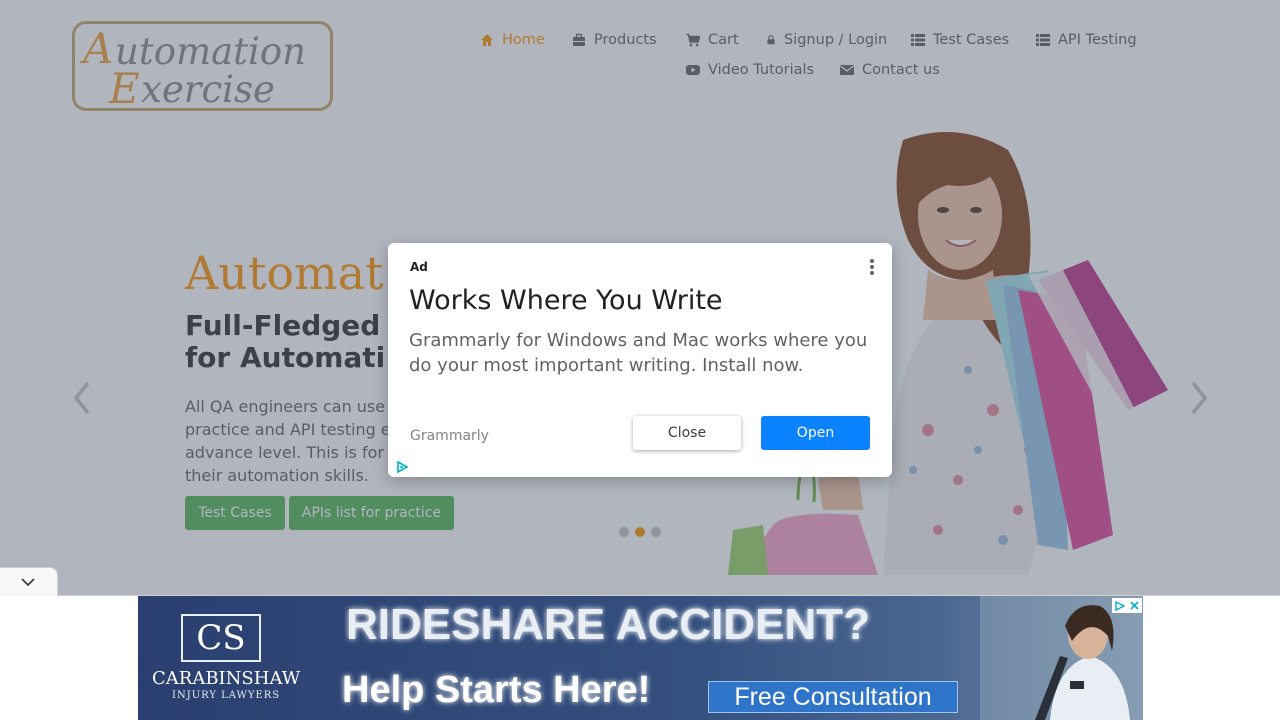 The width and height of the screenshot is (1280, 720). Describe the element at coordinates (1127, 605) in the screenshot. I see `banner-adchoices` at that location.